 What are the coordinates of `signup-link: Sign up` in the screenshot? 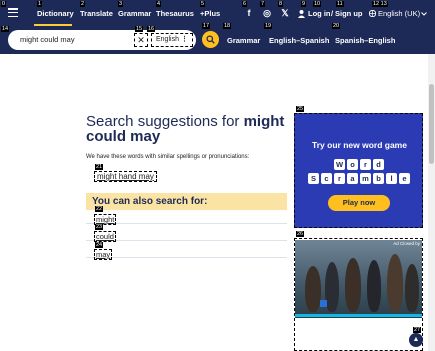 It's located at (349, 13).